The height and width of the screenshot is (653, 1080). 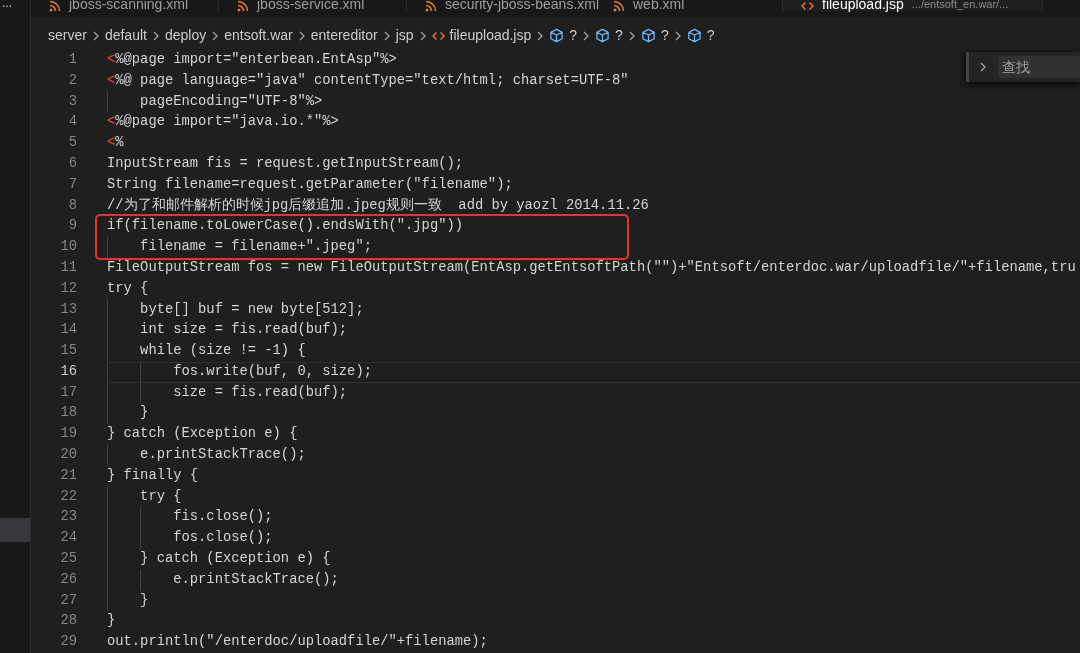 What do you see at coordinates (1039, 67) in the screenshot?
I see `find-field: 查找` at bounding box center [1039, 67].